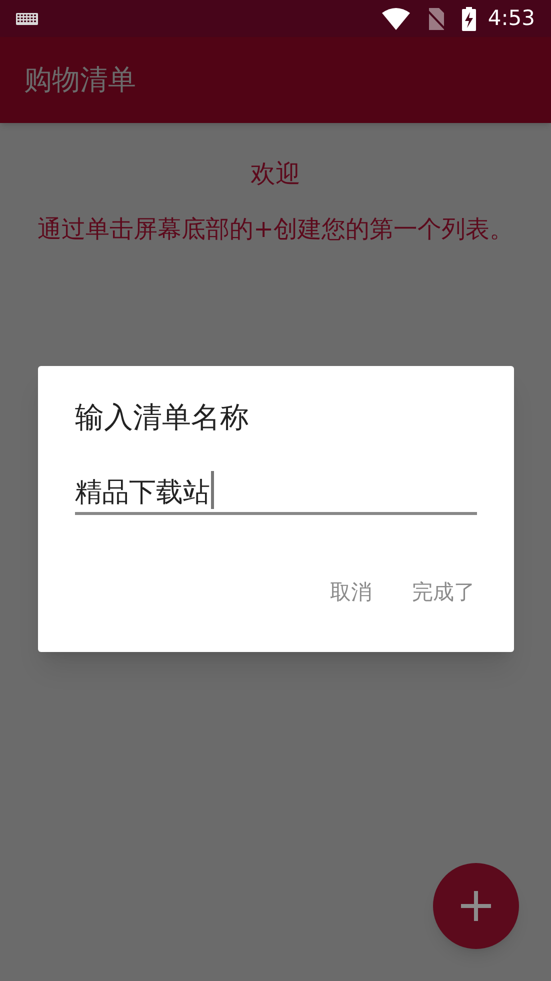 The height and width of the screenshot is (981, 551). Describe the element at coordinates (276, 493) in the screenshot. I see `input-field: 精品下载站` at that location.